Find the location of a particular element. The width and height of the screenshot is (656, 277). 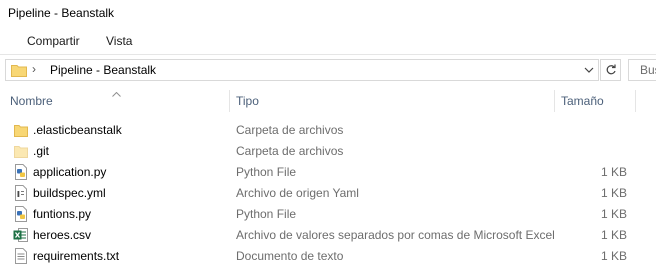

search-input: Bus is located at coordinates (642, 70).